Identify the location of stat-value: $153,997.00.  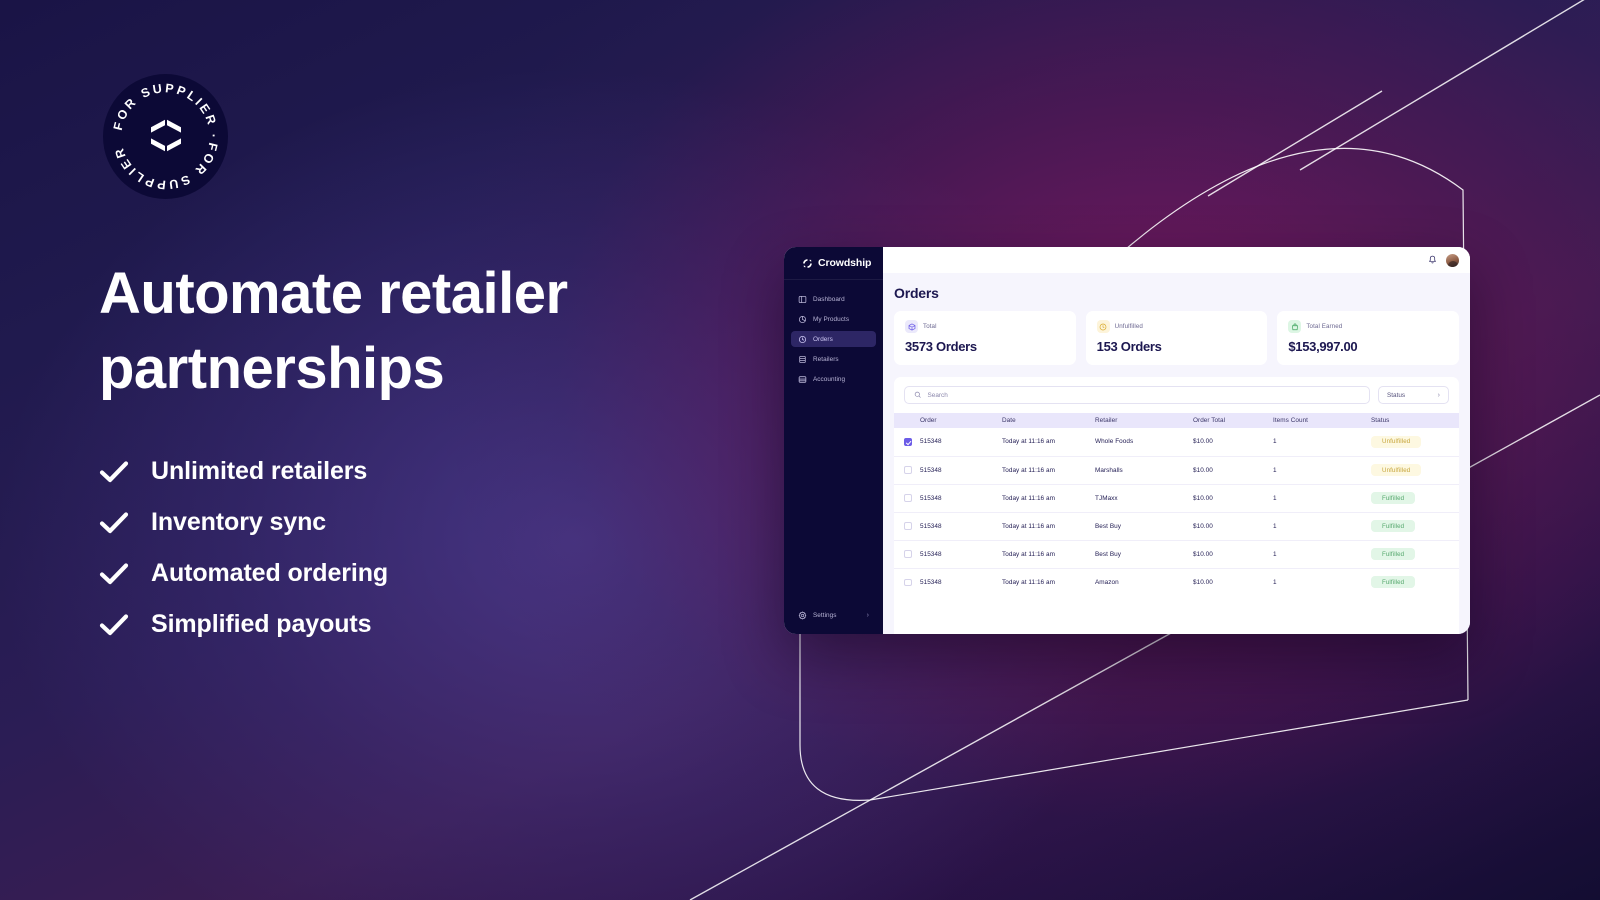
(1323, 346).